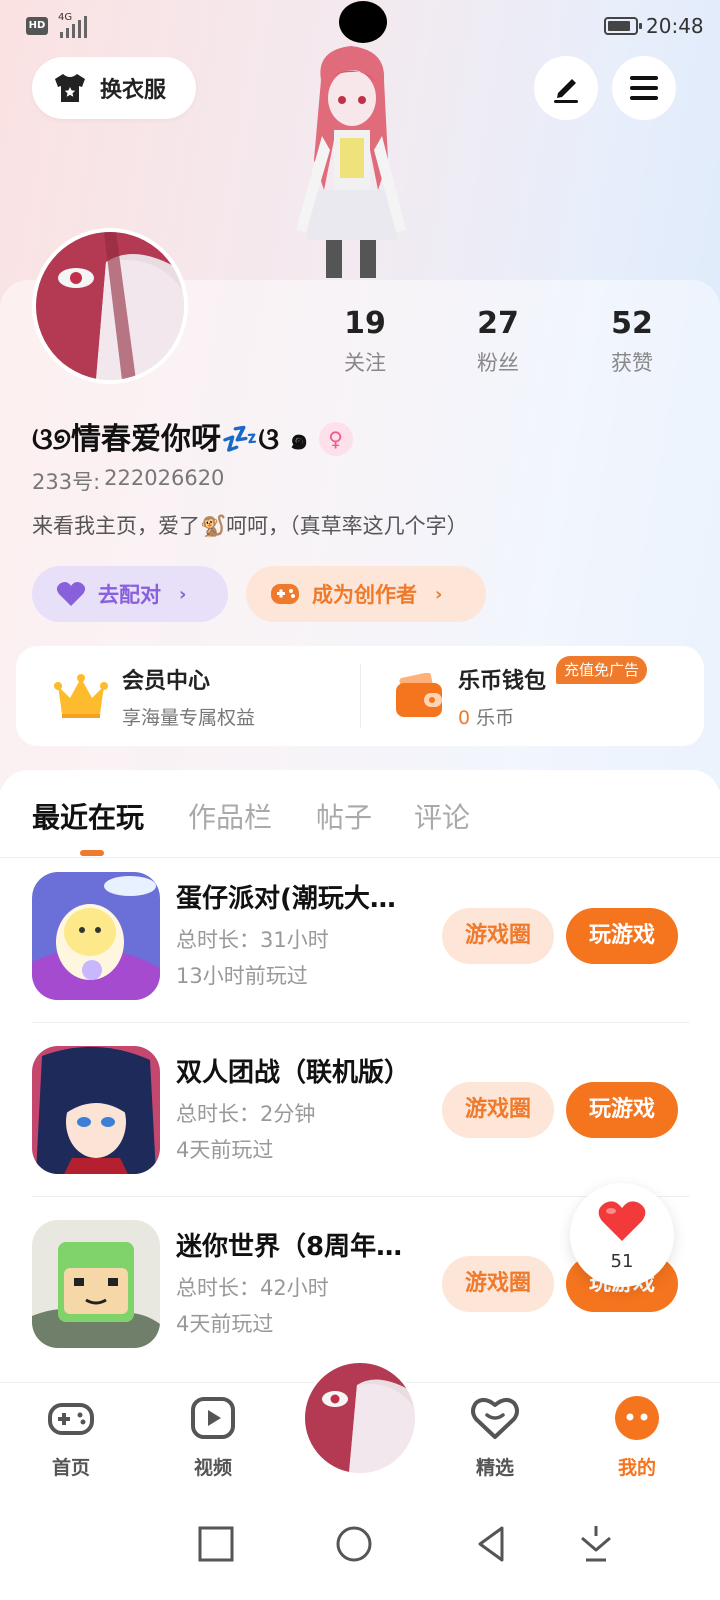 This screenshot has height=1600, width=720. I want to click on nav-home-label: 首页, so click(70, 1468).